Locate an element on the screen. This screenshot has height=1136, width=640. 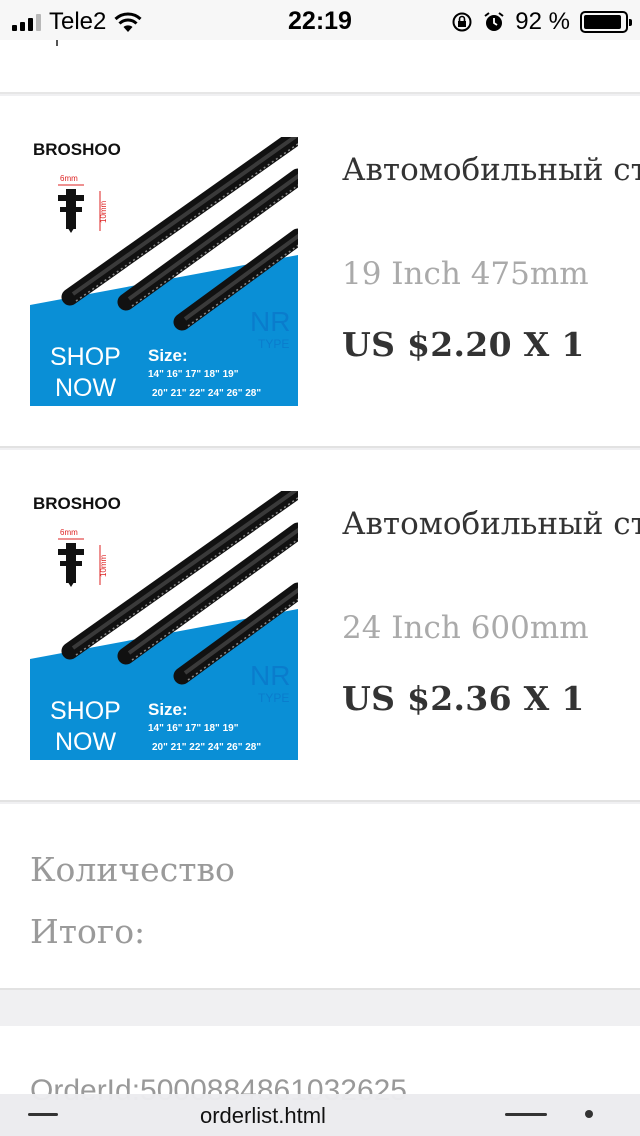
more-icon is located at coordinates (589, 1114).